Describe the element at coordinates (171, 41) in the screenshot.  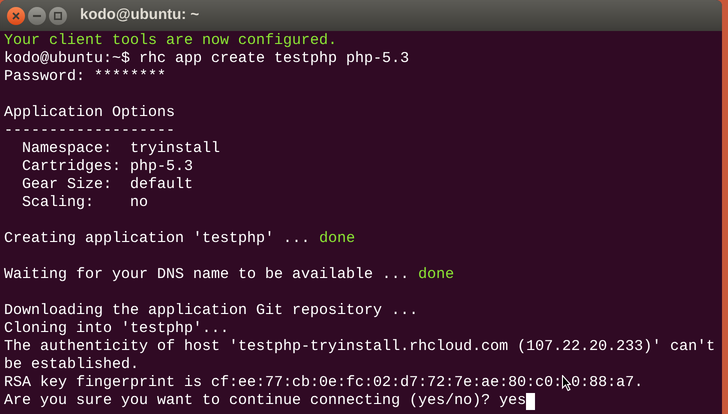
I see `status-text: Your client tools are now configured.` at that location.